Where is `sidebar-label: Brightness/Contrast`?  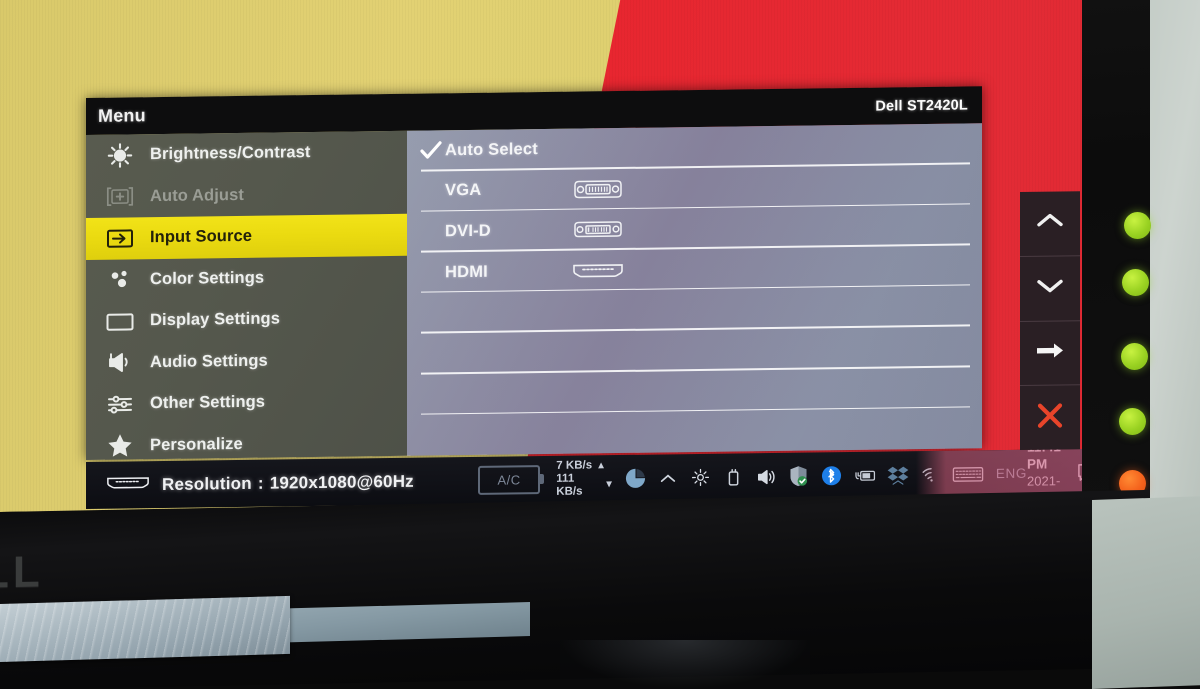
sidebar-label: Brightness/Contrast is located at coordinates (230, 153).